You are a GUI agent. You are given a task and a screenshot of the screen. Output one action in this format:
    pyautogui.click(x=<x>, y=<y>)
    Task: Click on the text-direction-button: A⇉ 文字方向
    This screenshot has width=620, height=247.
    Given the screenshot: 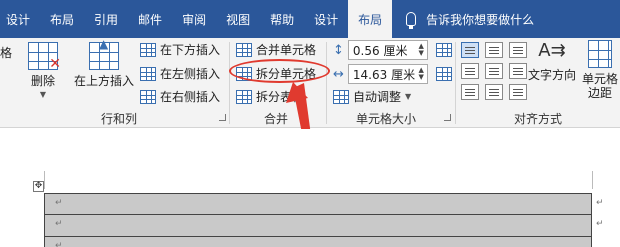 What is the action you would take?
    pyautogui.click(x=552, y=61)
    